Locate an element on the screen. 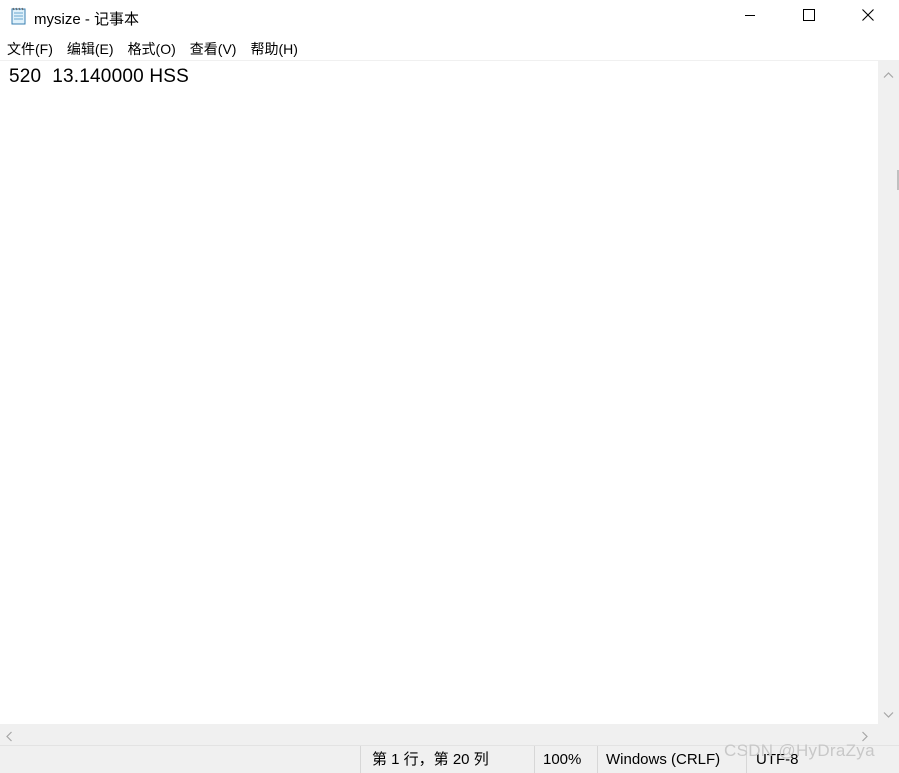 The image size is (899, 773). scroll-down-icon is located at coordinates (888, 715).